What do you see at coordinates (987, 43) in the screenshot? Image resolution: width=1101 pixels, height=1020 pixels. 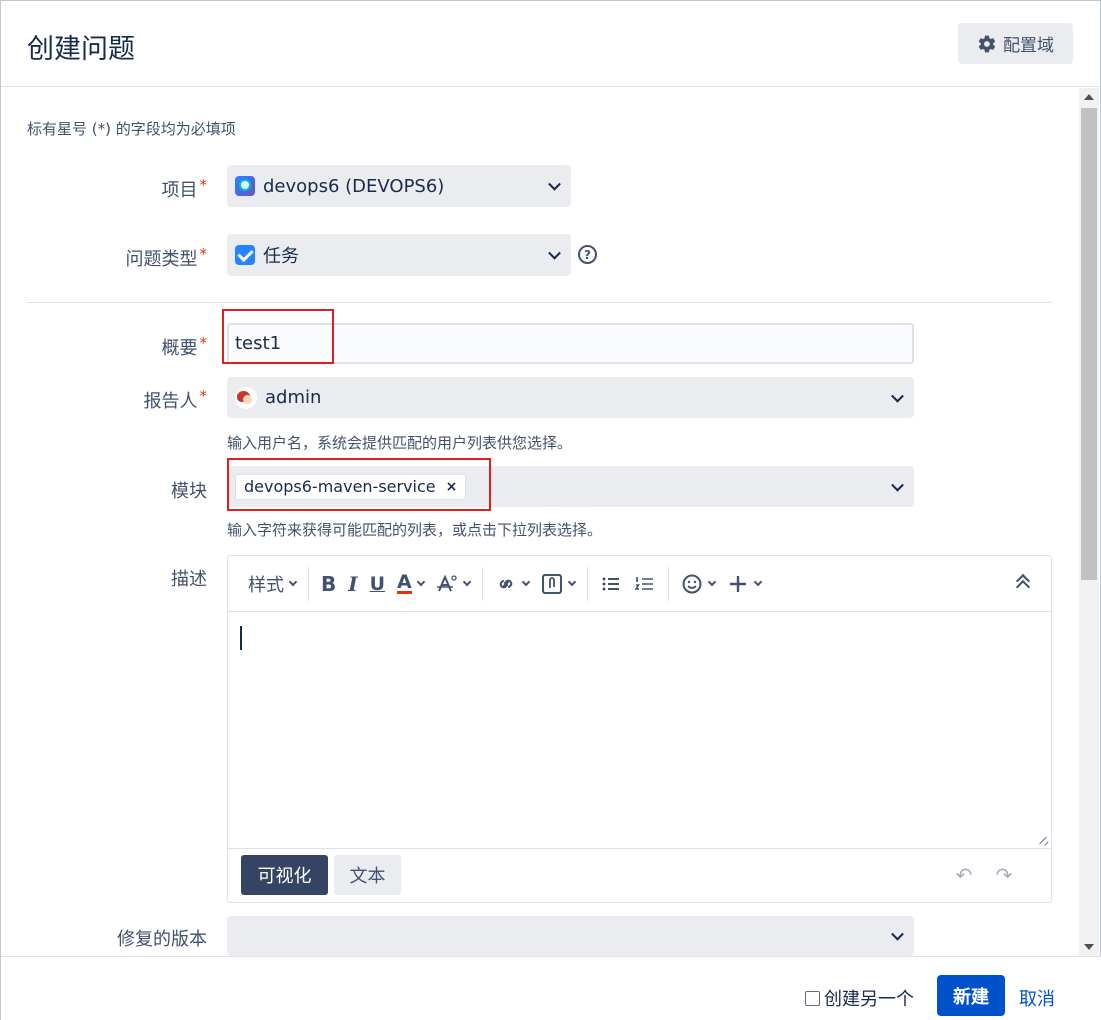 I see `gear-icon` at bounding box center [987, 43].